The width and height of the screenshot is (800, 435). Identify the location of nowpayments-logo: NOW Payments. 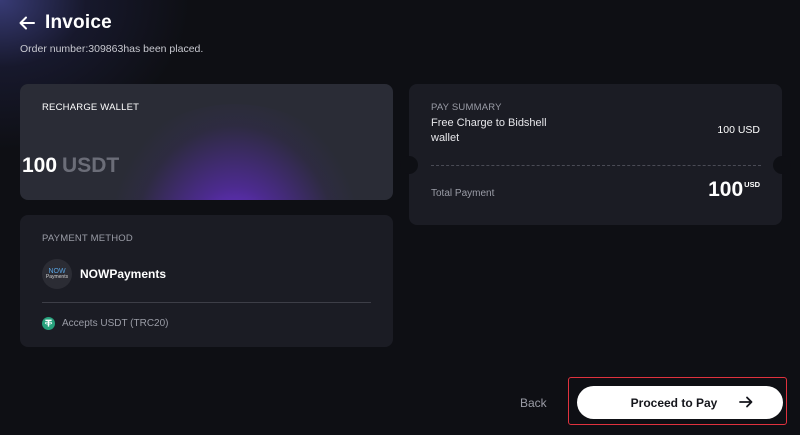
(57, 274).